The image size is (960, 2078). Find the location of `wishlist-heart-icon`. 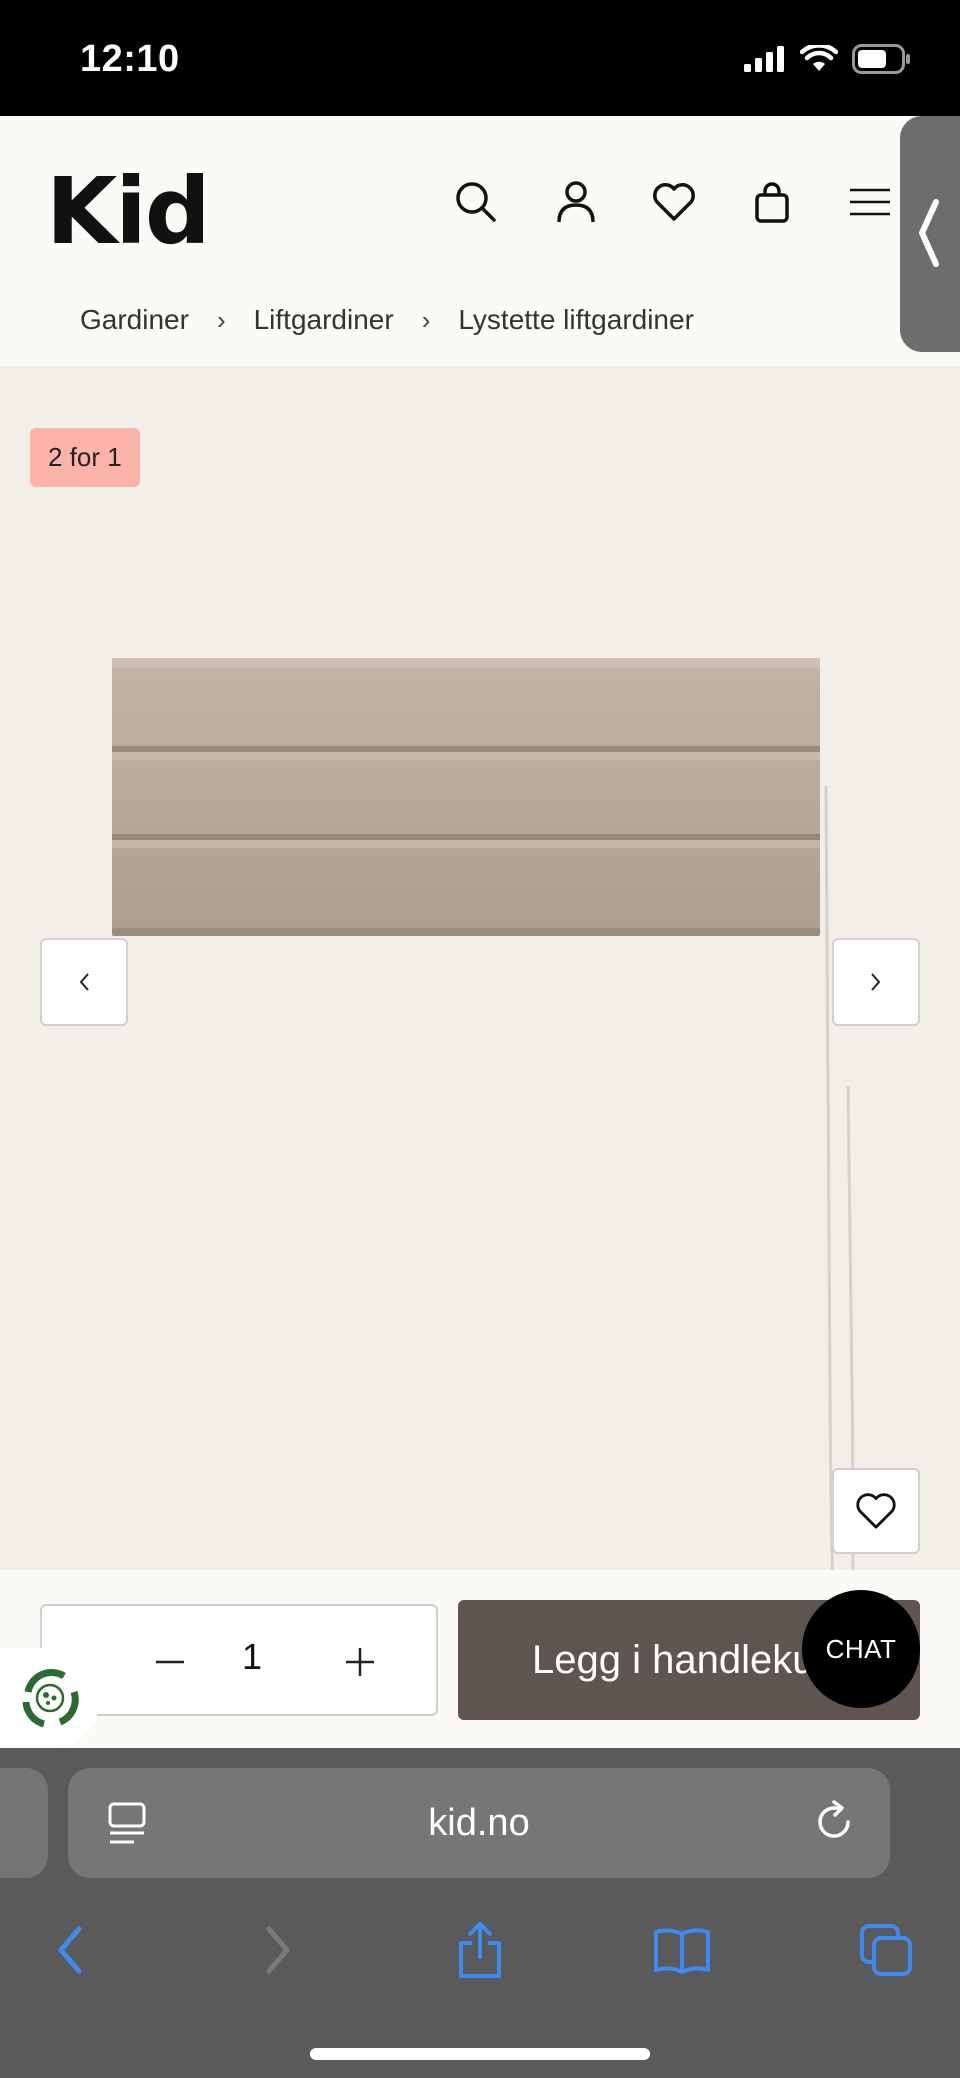

wishlist-heart-icon is located at coordinates (674, 202).